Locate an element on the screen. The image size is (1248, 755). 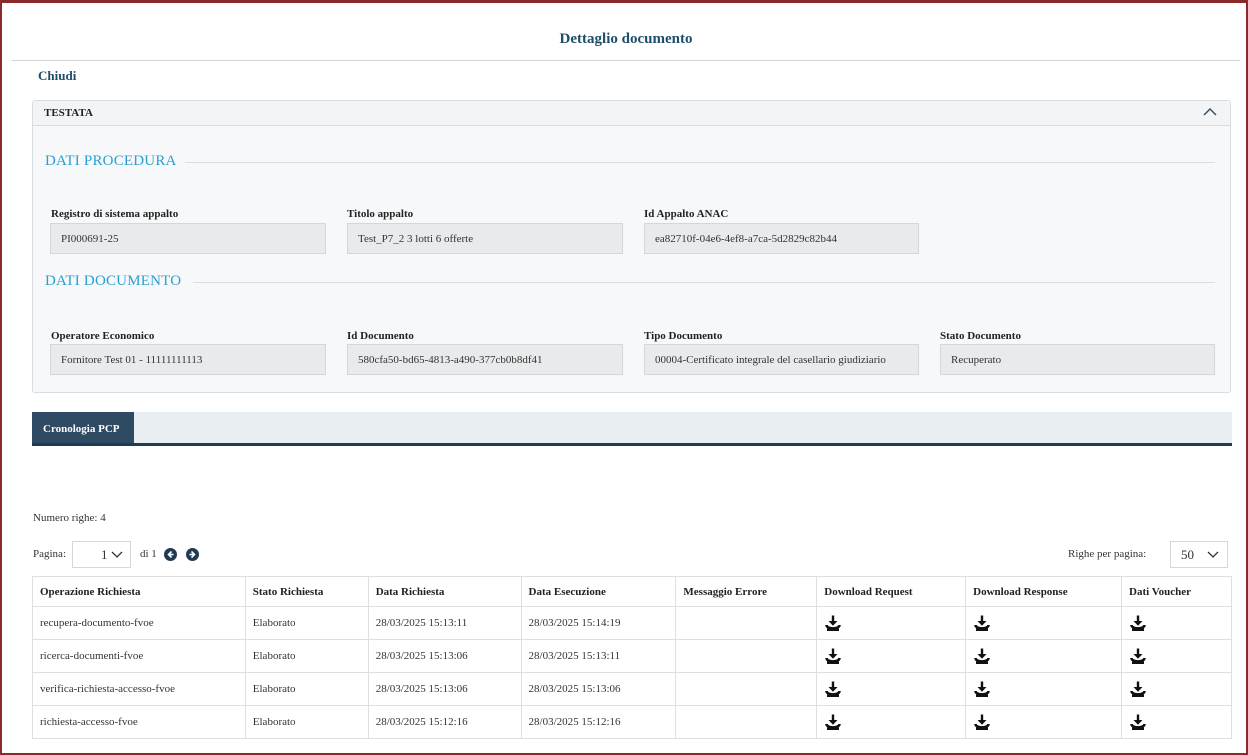
cell-data-esecuzione: 28/03/2025 15:12:16 is located at coordinates (598, 722).